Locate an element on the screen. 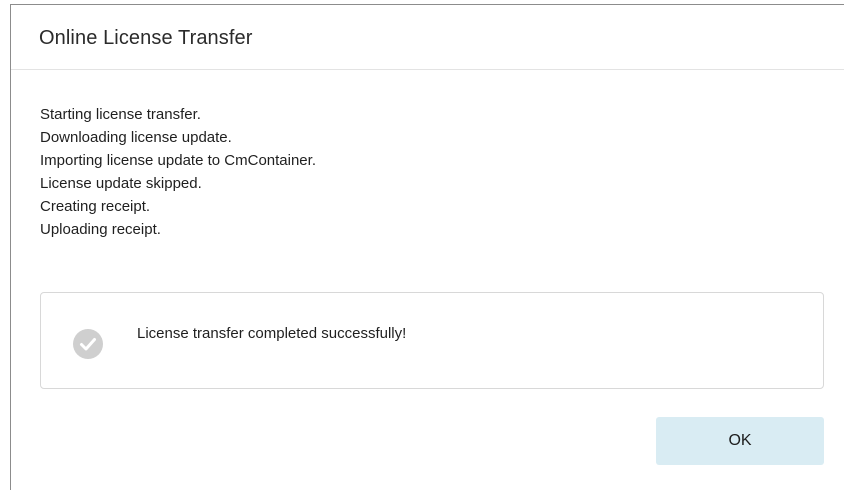 This screenshot has height=490, width=844. result-message: License transfer completed successfully! is located at coordinates (272, 333).